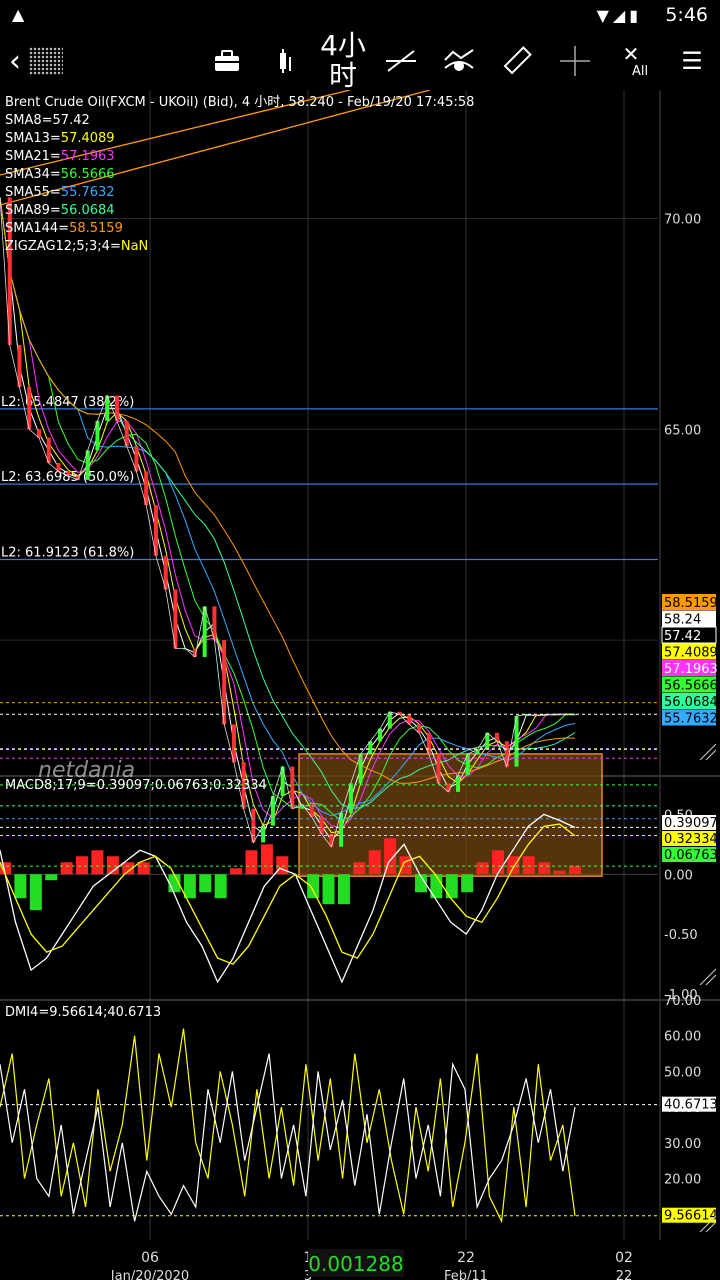 The image size is (720, 1280). I want to click on dmi-tick-label: 50.00, so click(682, 1072).